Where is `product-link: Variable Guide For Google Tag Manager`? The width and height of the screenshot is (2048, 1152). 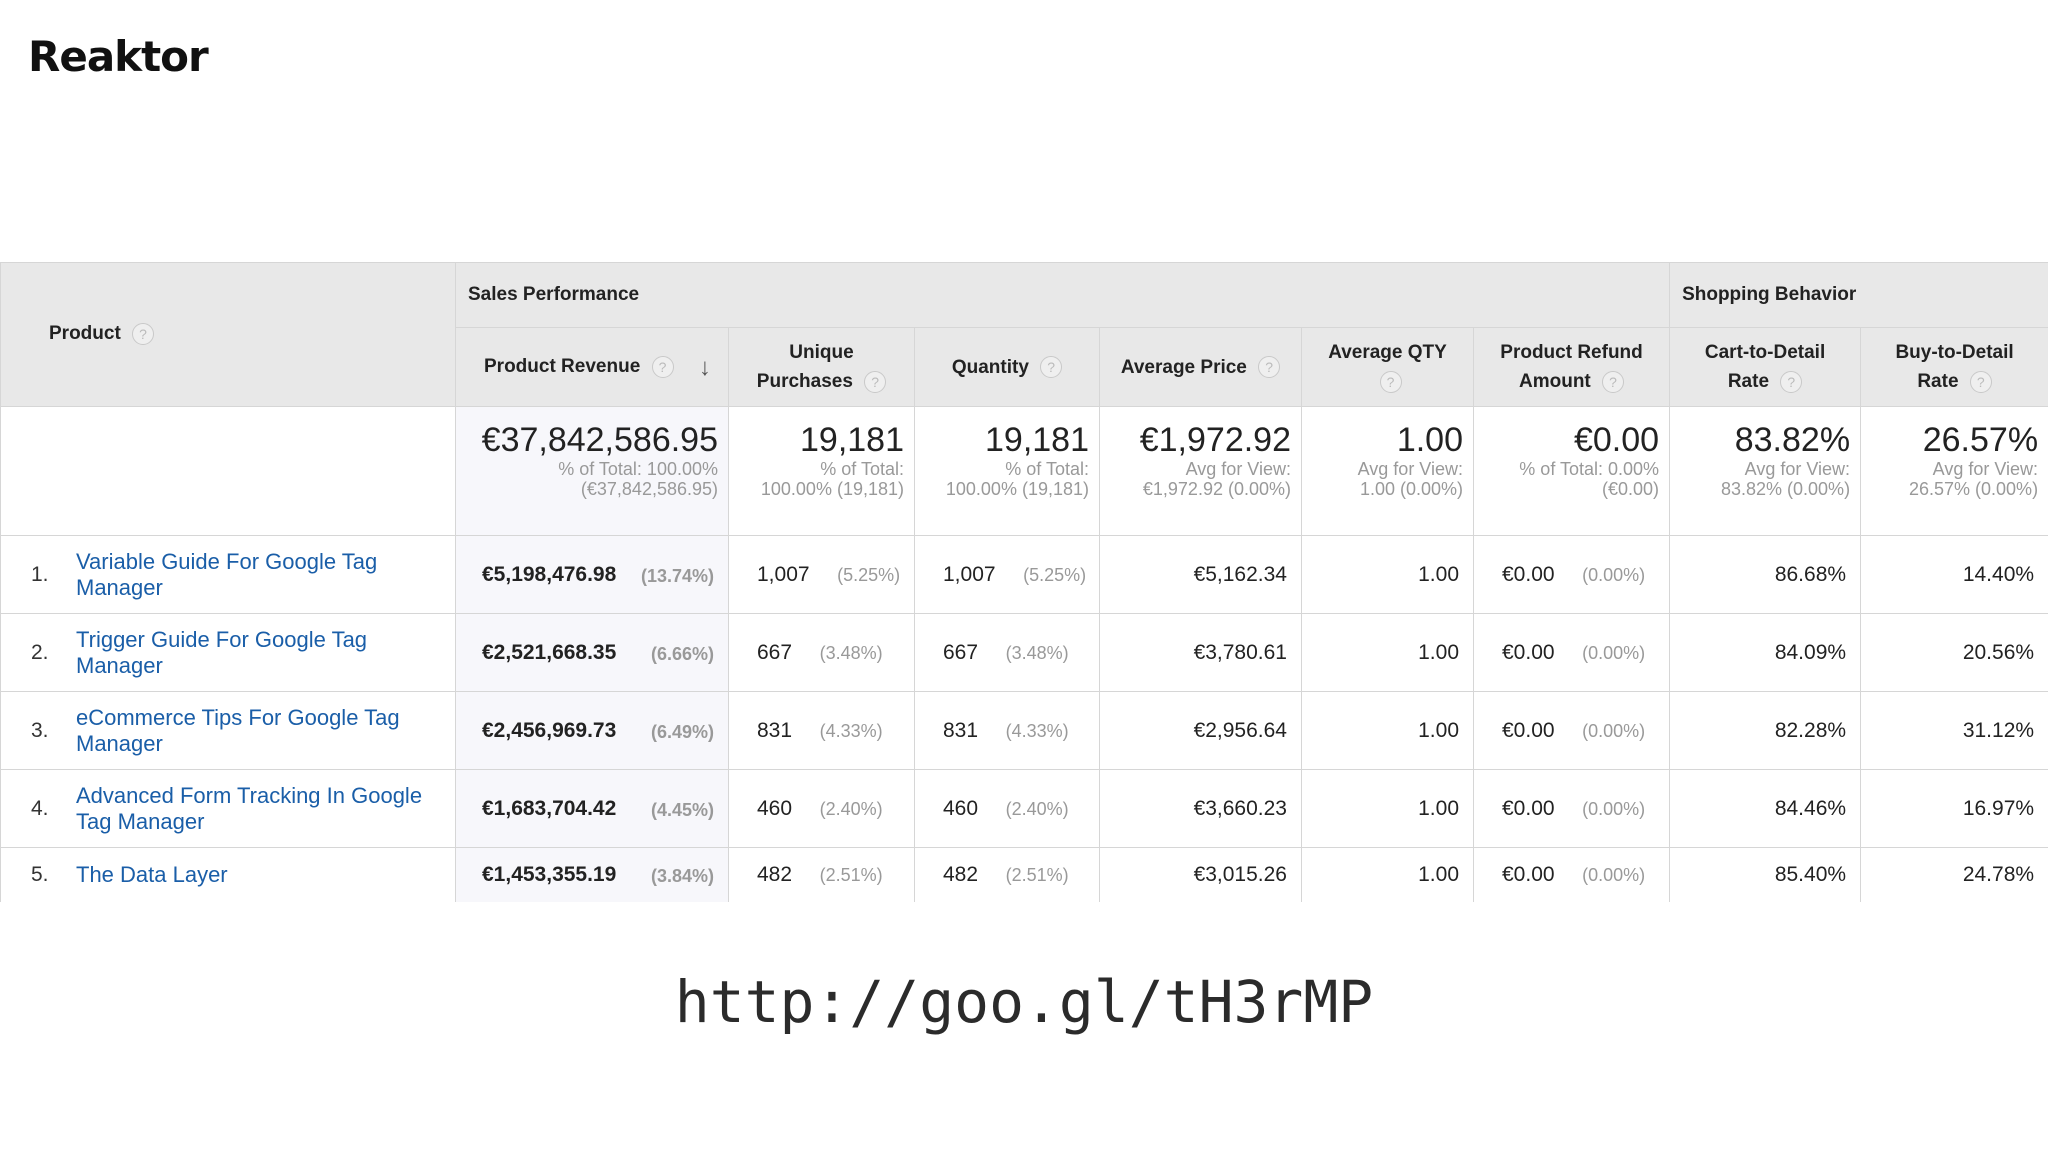
product-link: Variable Guide For Google Tag Manager is located at coordinates (265, 575).